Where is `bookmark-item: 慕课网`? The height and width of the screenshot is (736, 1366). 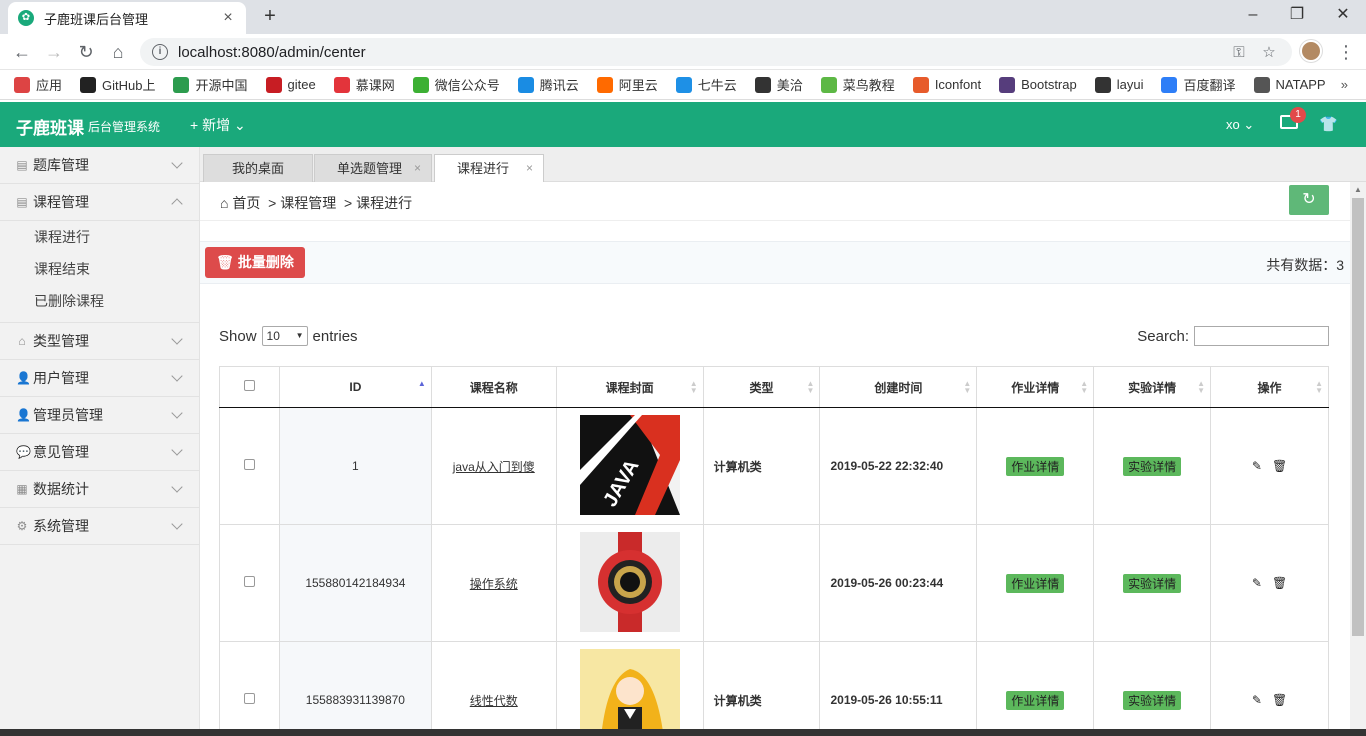
bookmark-item: 慕课网 is located at coordinates (364, 84).